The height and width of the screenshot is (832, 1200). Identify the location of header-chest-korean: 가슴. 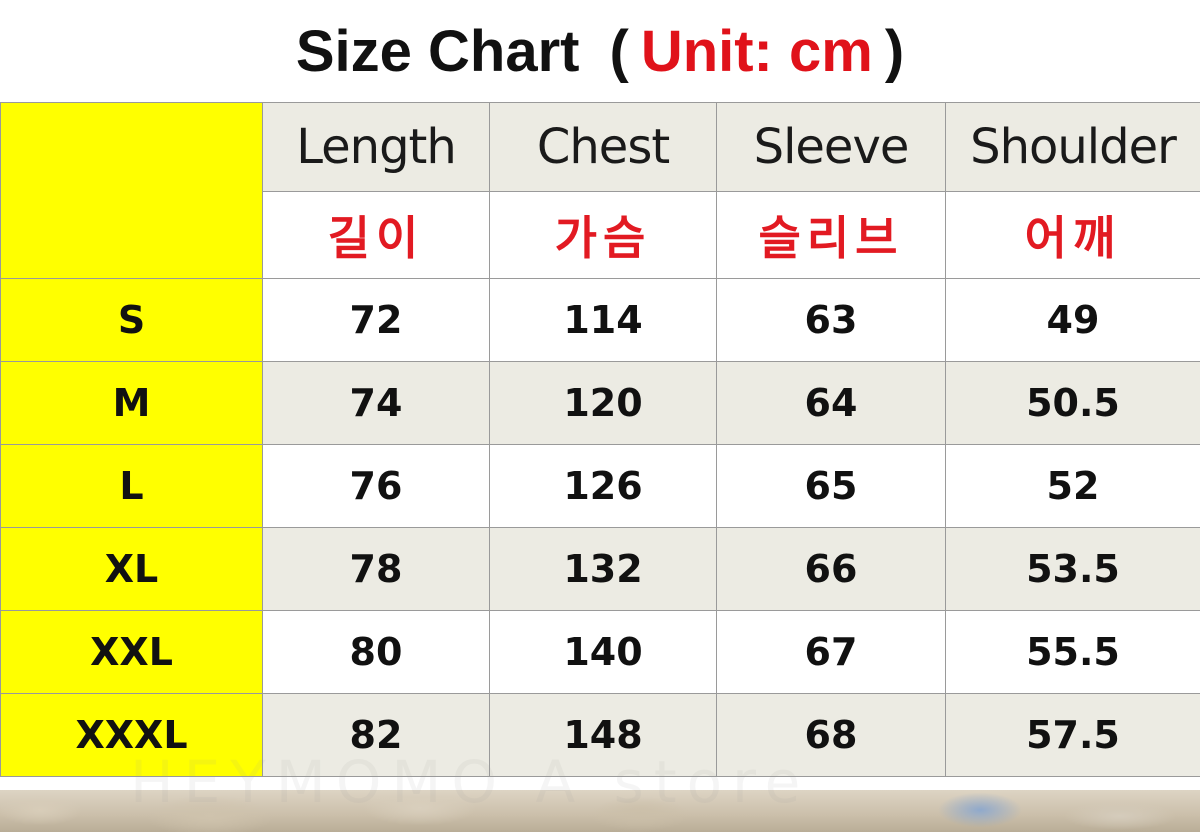
(603, 235).